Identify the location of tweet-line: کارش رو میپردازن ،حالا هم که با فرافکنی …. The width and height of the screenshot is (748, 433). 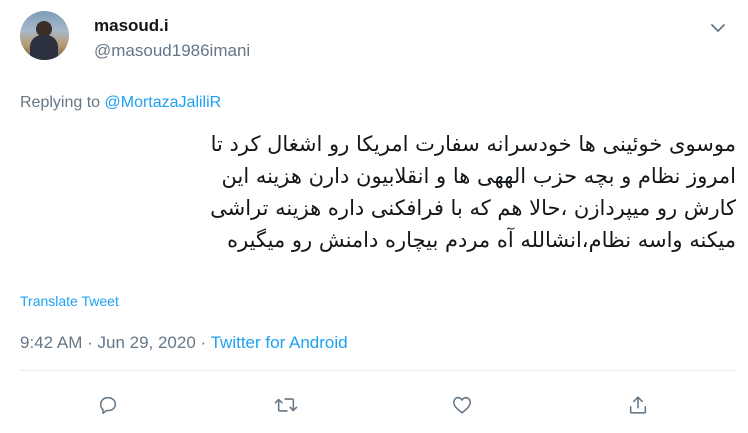
(473, 208).